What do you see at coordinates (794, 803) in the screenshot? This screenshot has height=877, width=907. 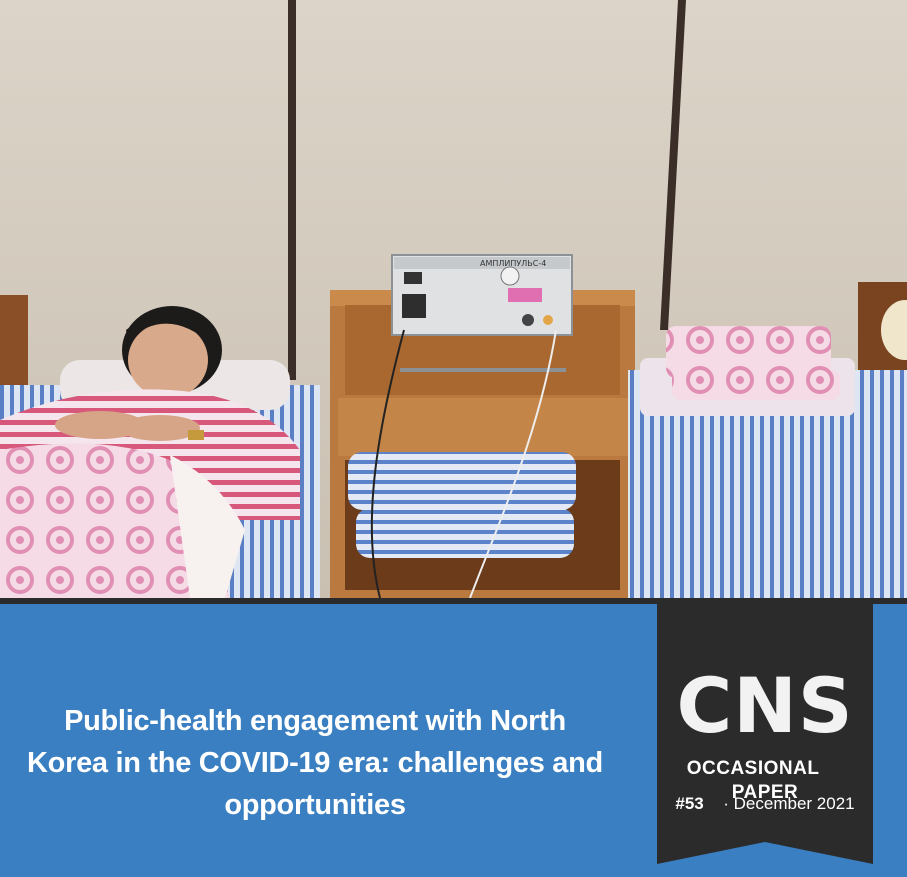 I see `issue-date: December 2021` at bounding box center [794, 803].